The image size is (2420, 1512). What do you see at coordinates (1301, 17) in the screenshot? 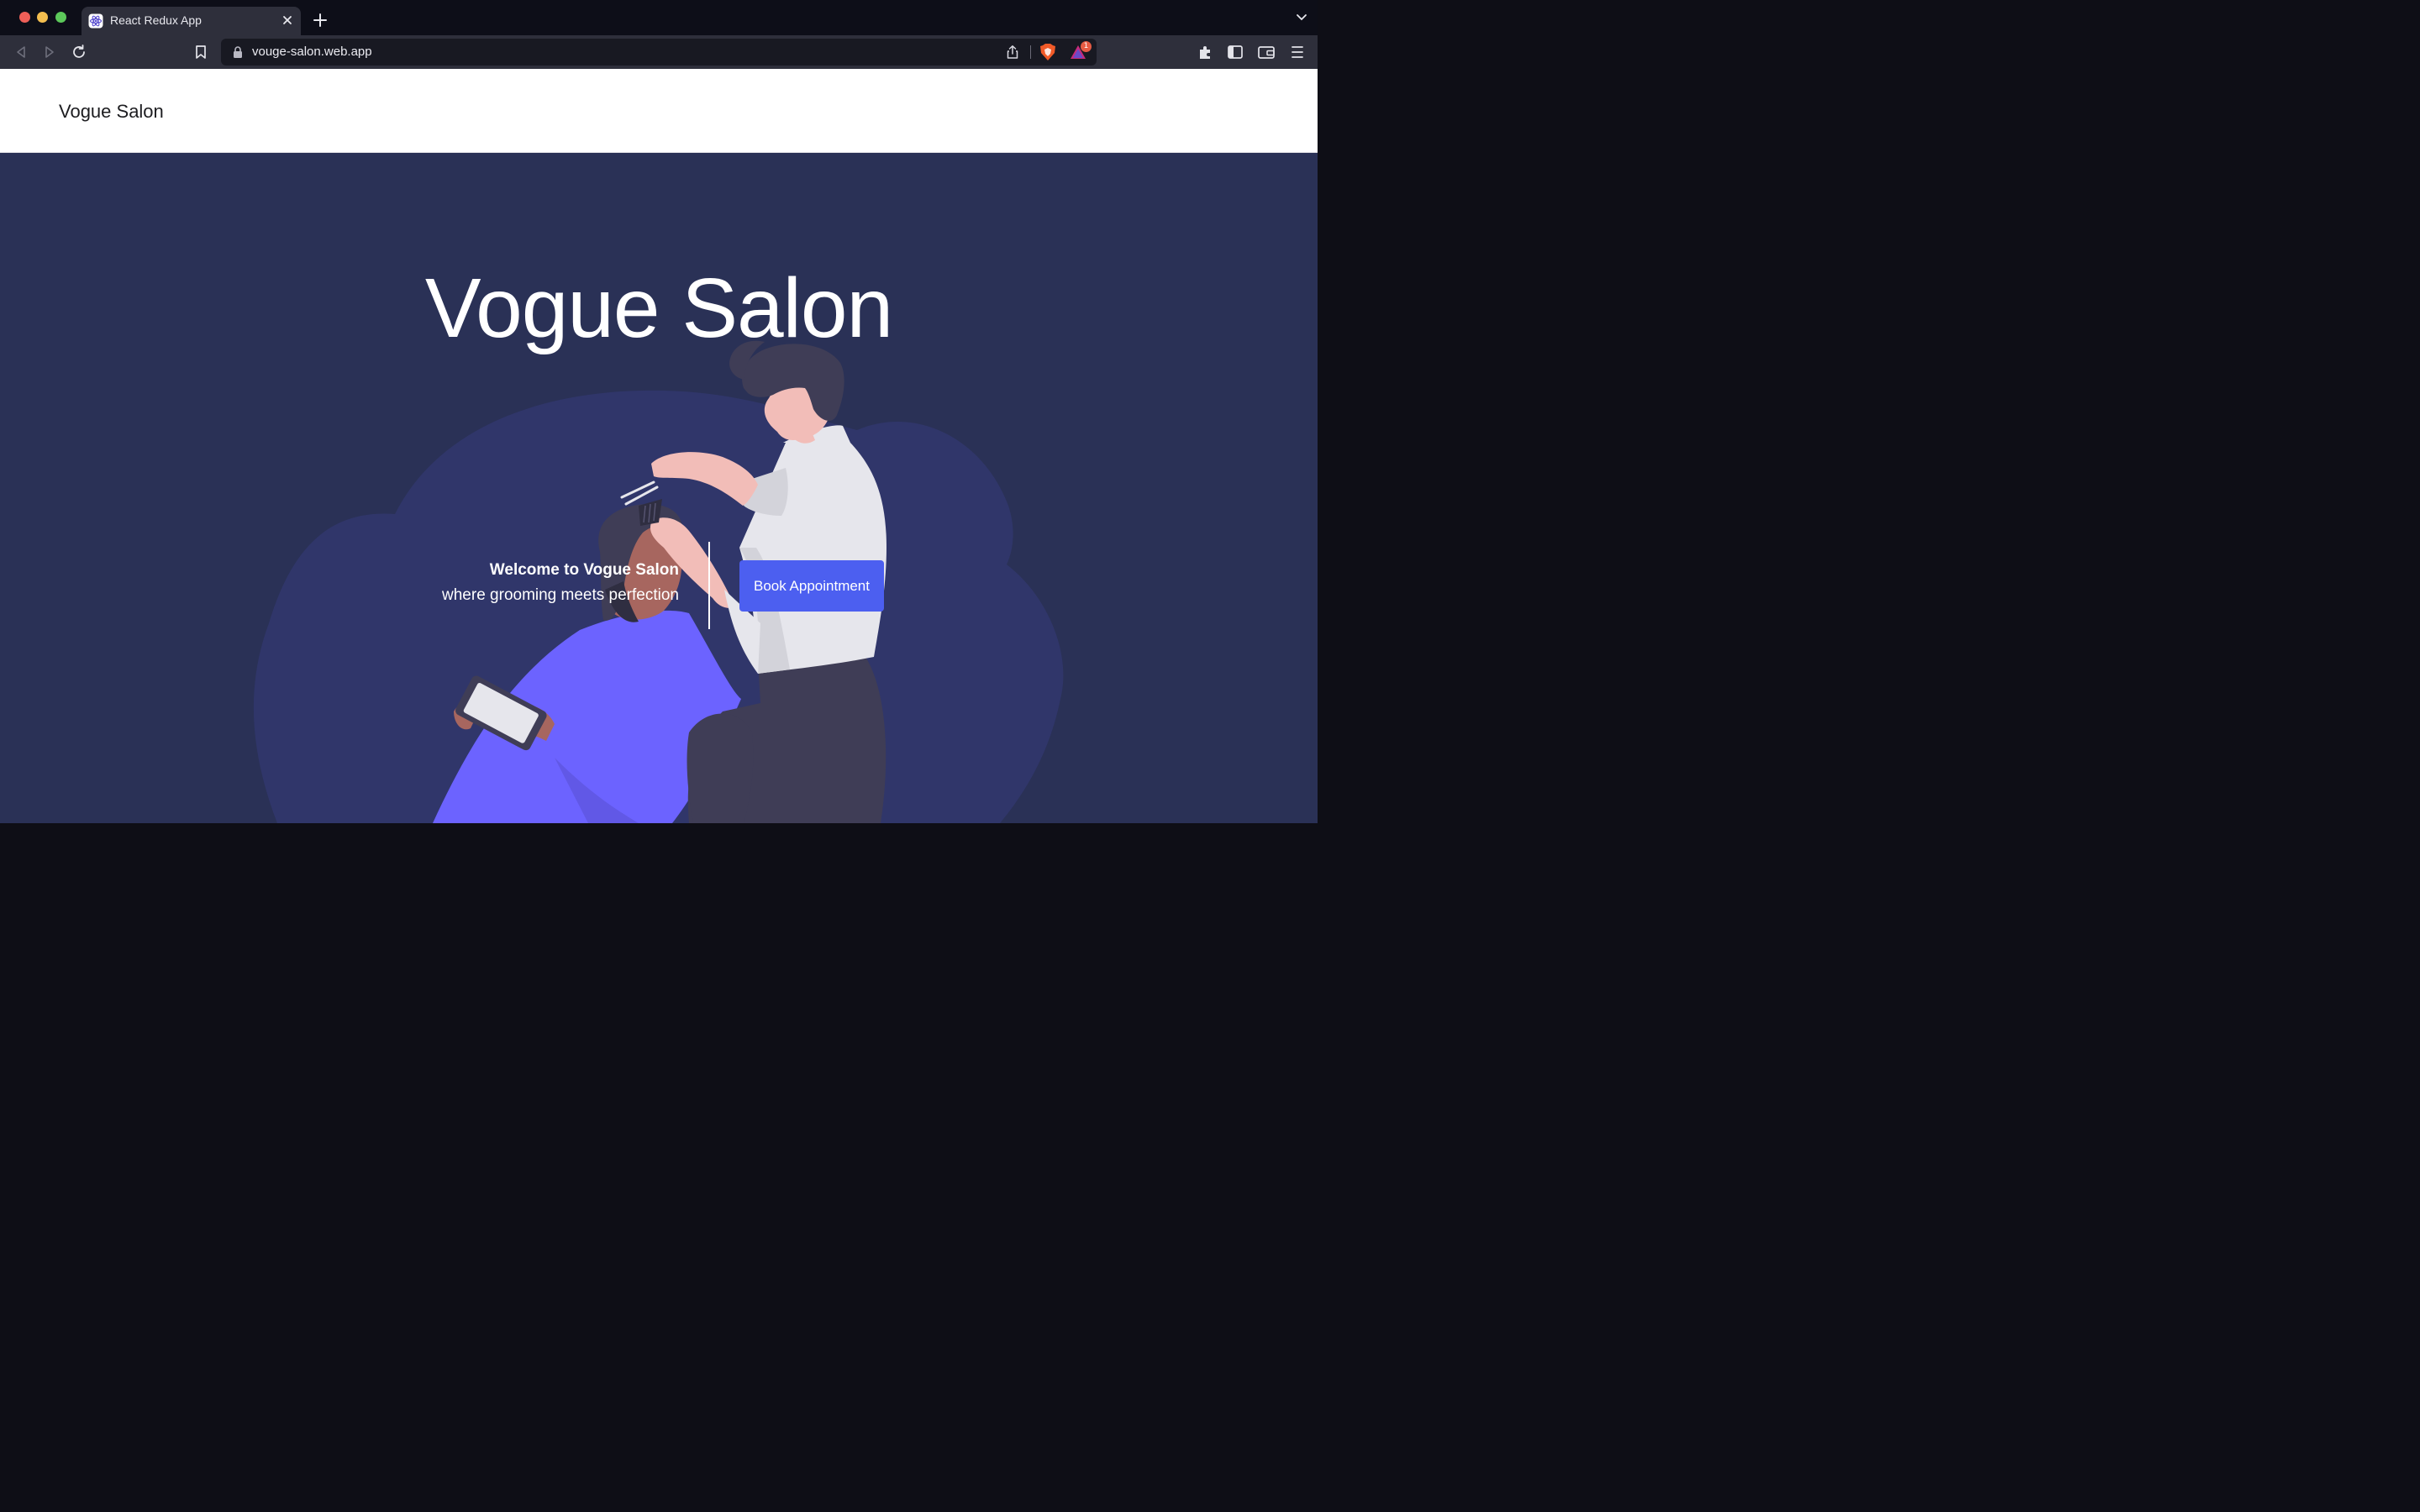
I see `chevron-down-icon` at bounding box center [1301, 17].